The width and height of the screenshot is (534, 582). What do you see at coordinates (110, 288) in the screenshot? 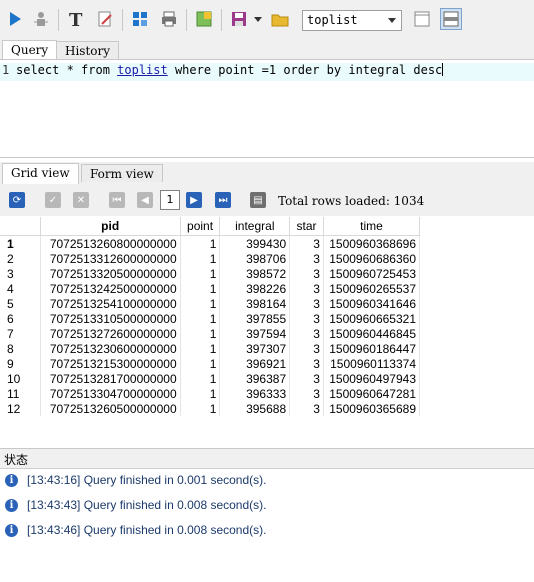
I see `cell-pid: 7072513242500000000` at bounding box center [110, 288].